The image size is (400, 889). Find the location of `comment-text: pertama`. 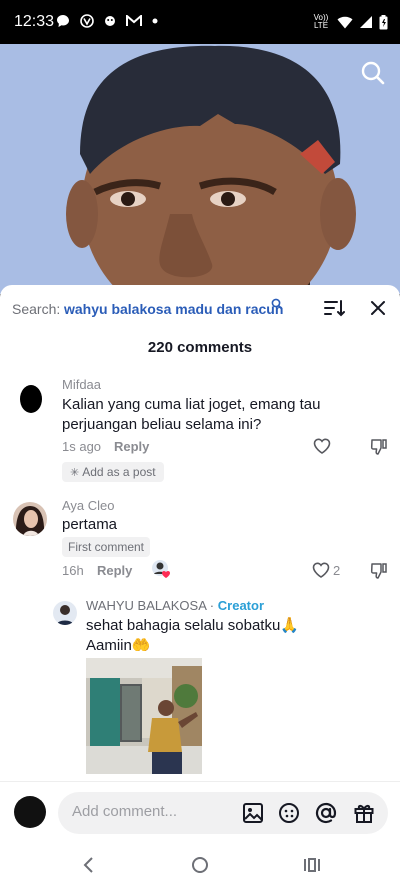

comment-text: pertama is located at coordinates (90, 524).